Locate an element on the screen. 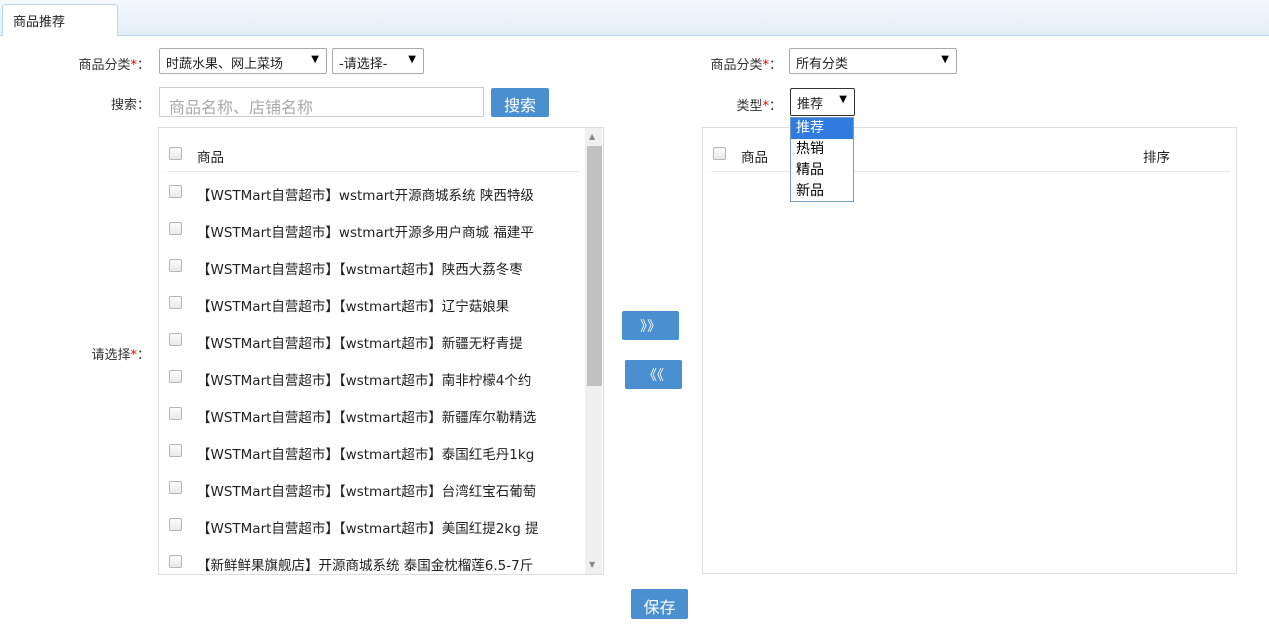 This screenshot has width=1269, height=637. goods-item-label: 【新鲜鲜果旗舰店】开源商城系统 泰国金枕榴莲6.5-7斤 is located at coordinates (365, 566).